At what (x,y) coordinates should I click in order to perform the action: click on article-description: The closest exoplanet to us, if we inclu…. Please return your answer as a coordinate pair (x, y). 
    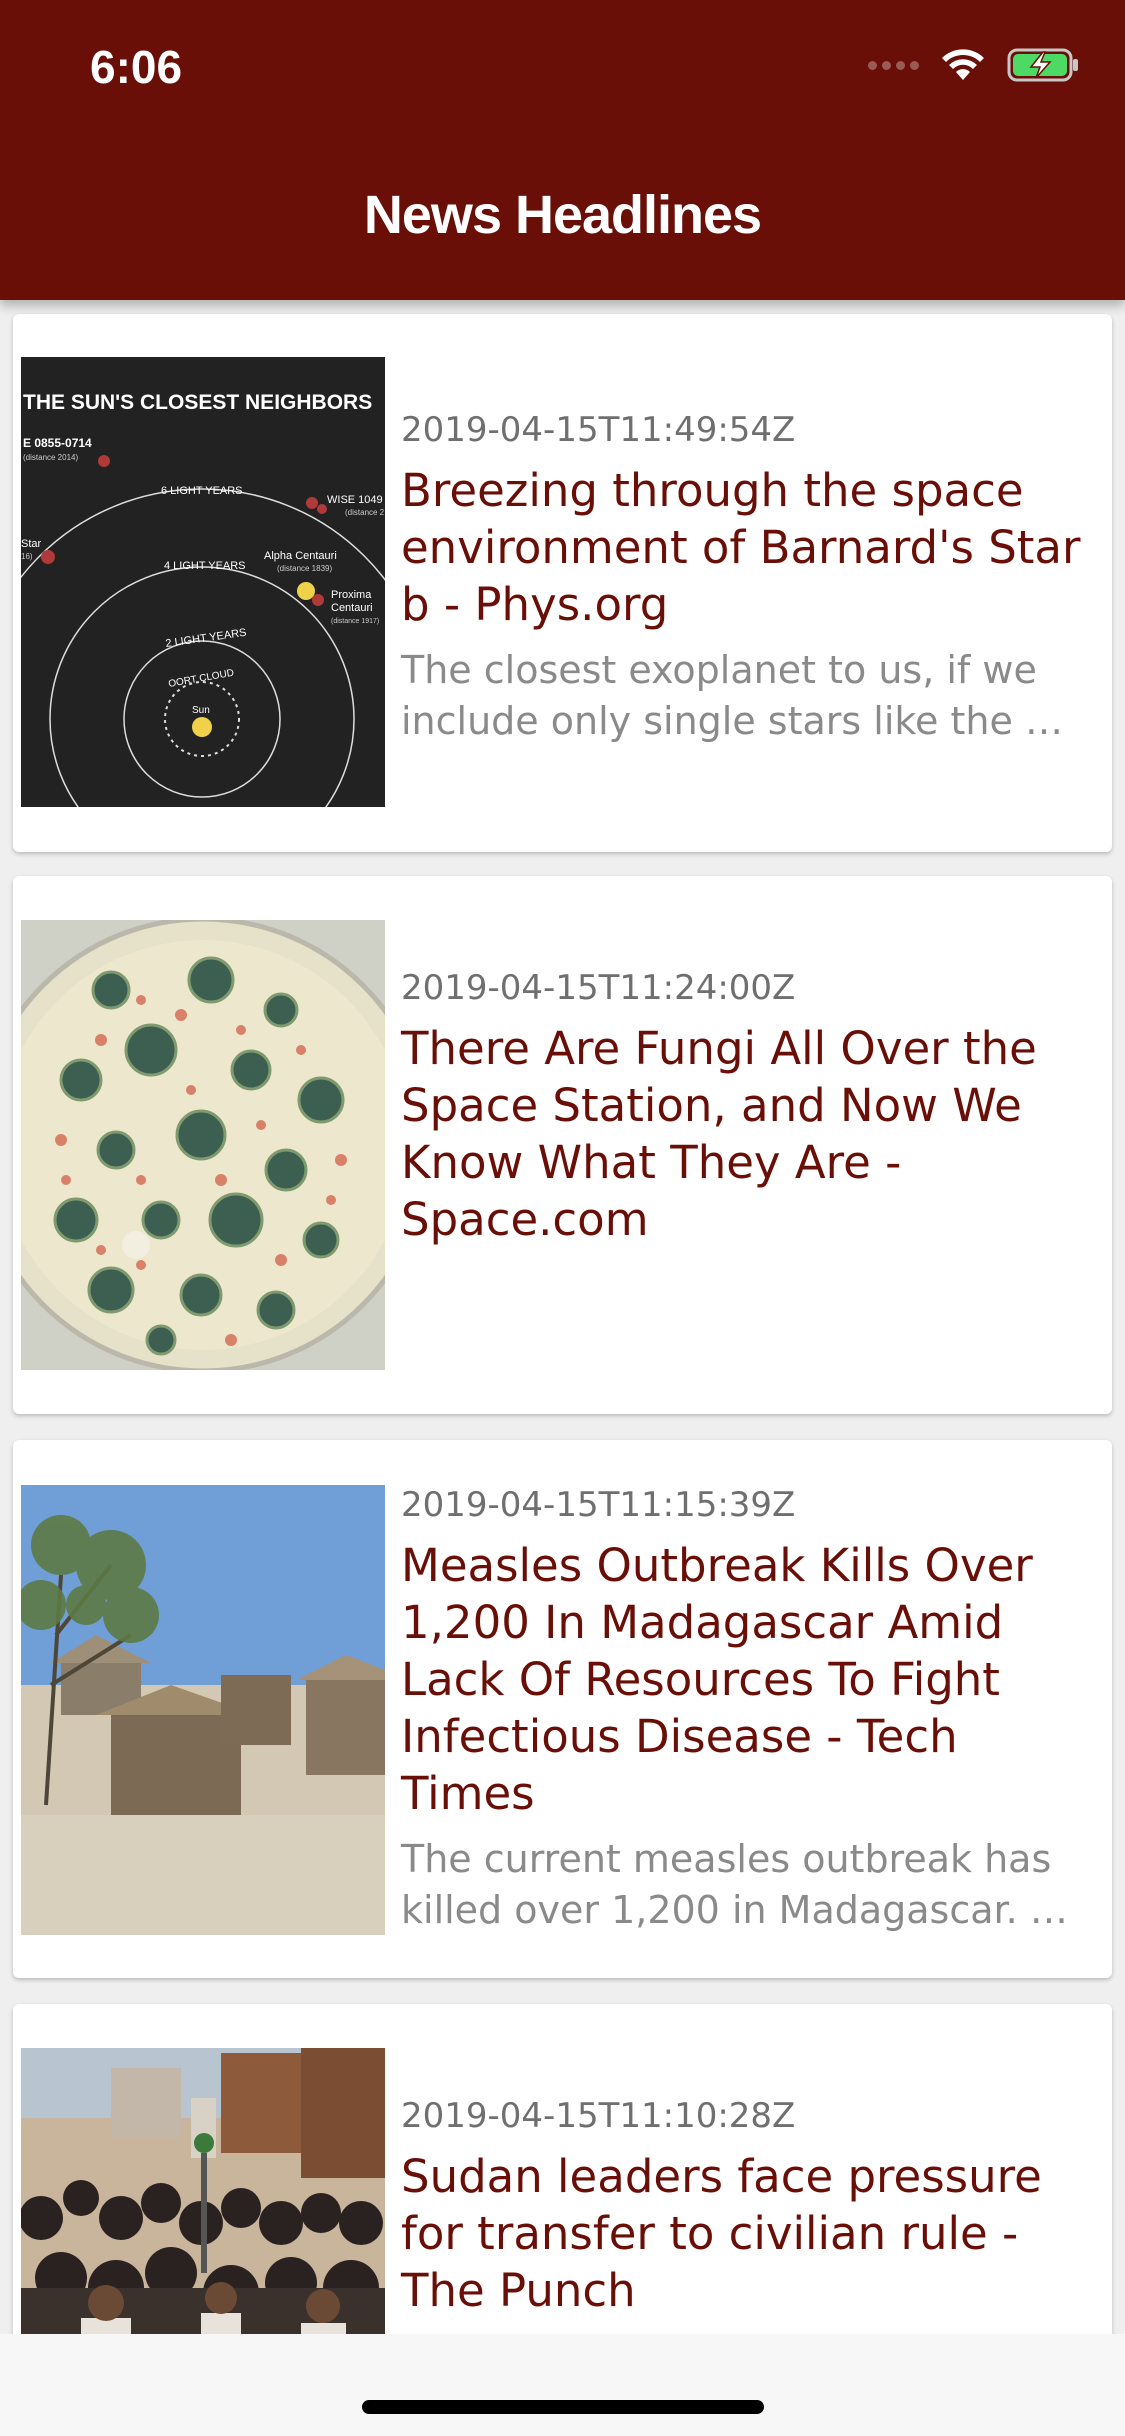
    Looking at the image, I should click on (732, 695).